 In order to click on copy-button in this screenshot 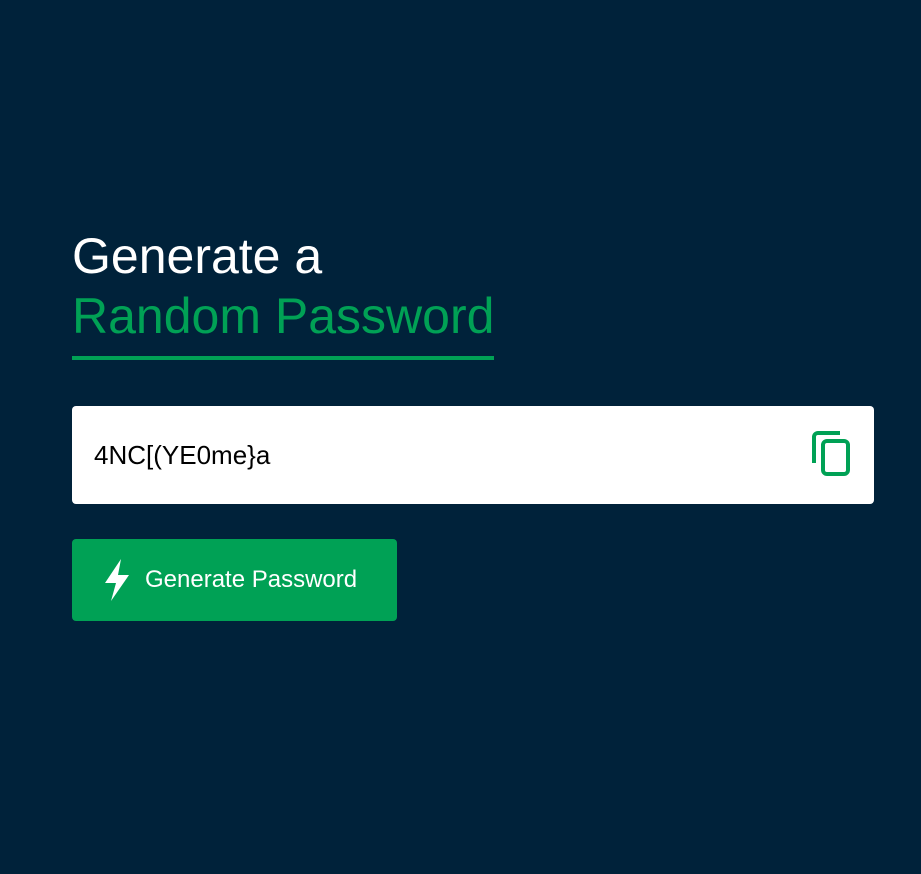, I will do `click(833, 455)`.